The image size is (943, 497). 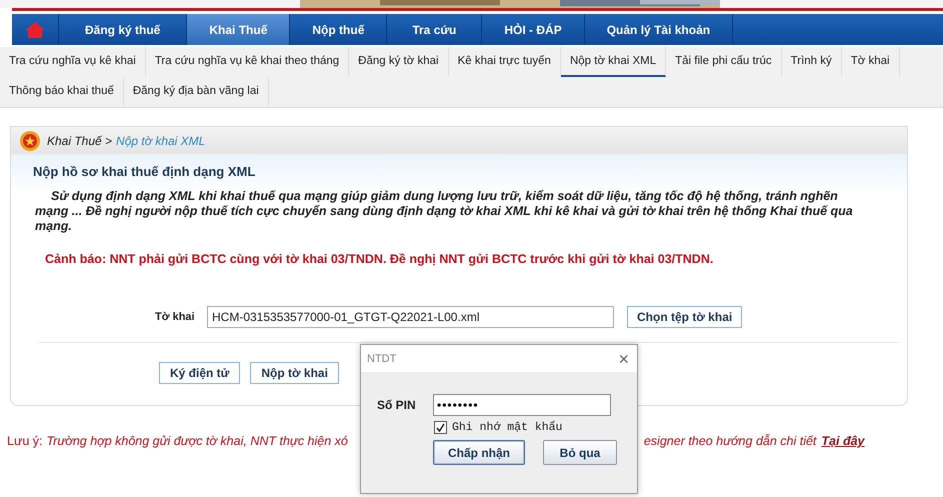 I want to click on nav-tab: Quản lý Tài khoản, so click(x=659, y=29).